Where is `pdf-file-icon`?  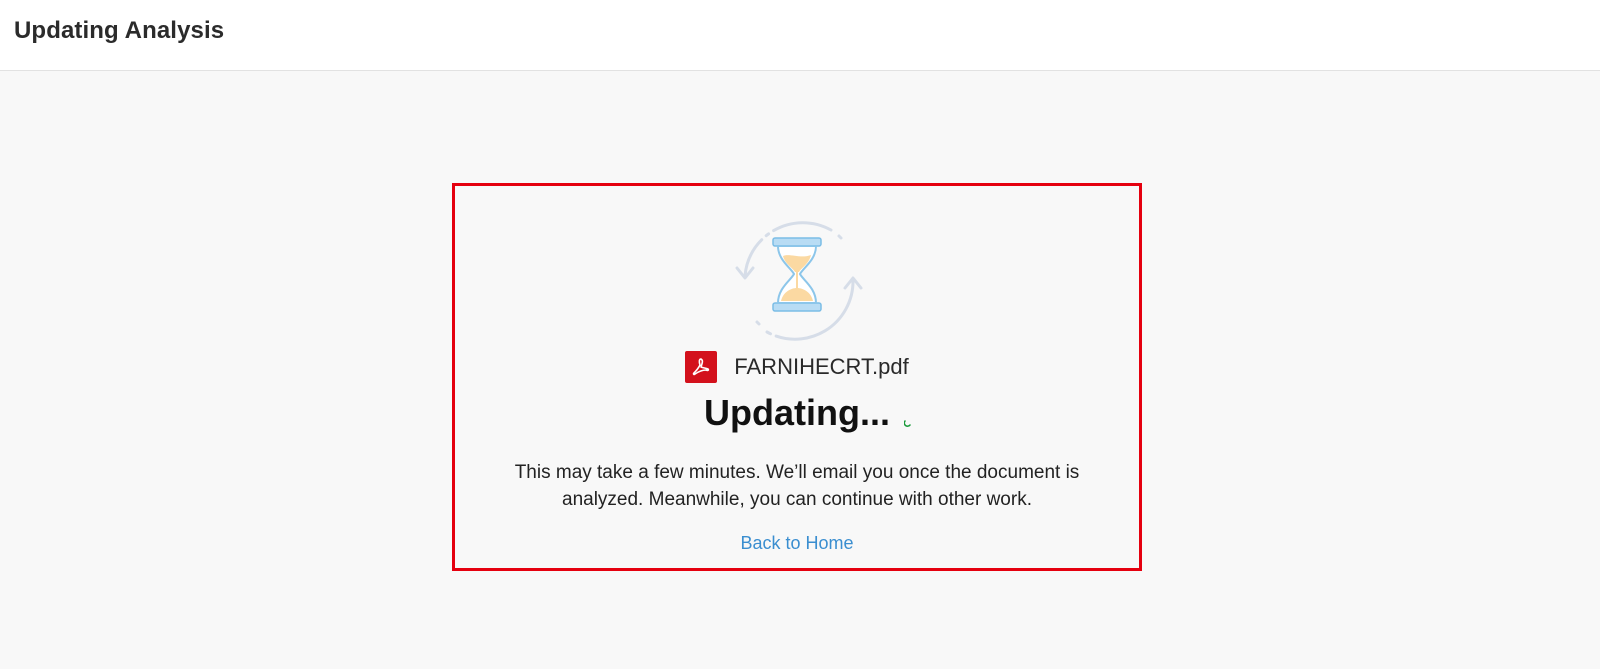
pdf-file-icon is located at coordinates (701, 367).